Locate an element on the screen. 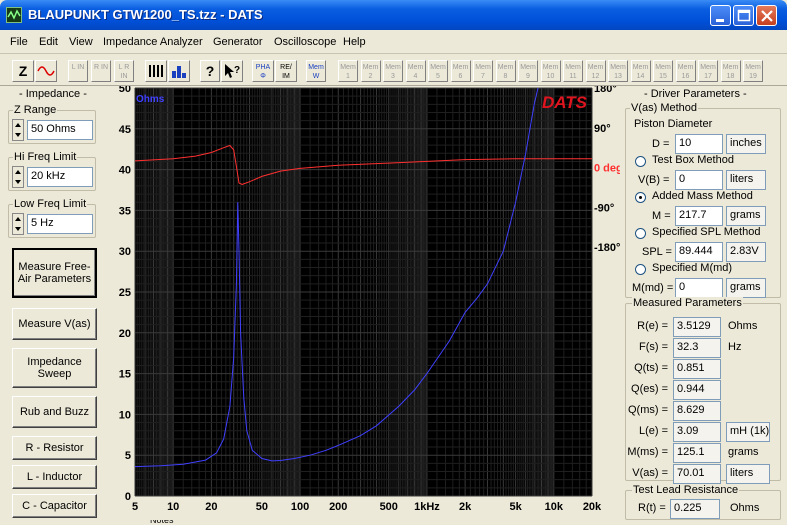 The height and width of the screenshot is (525, 787). test-lead-label: R(t) = is located at coordinates (652, 508).